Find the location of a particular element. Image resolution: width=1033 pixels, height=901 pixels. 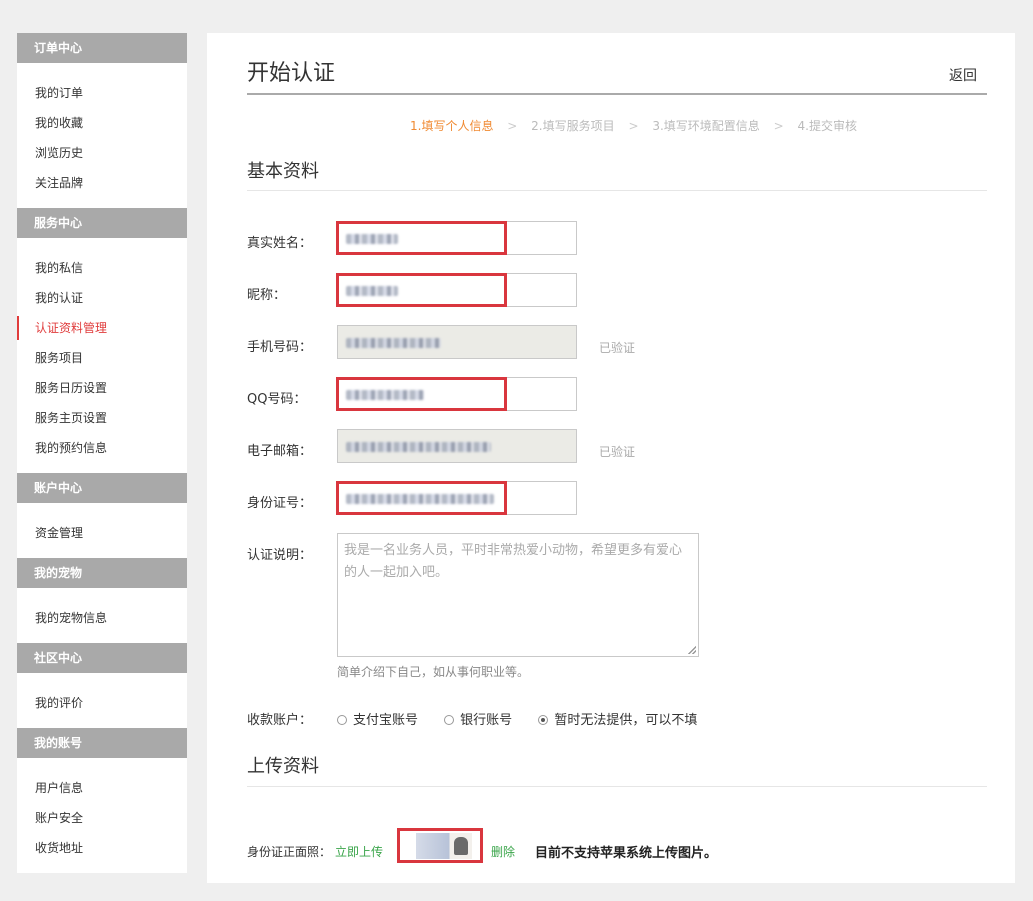

id-photo-thumbnail is located at coordinates (440, 845).